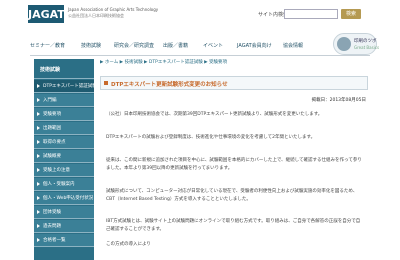 This screenshot has height=260, width=400. What do you see at coordinates (134, 45) in the screenshot?
I see `nav-item-research: 研究会／研究調査` at bounding box center [134, 45].